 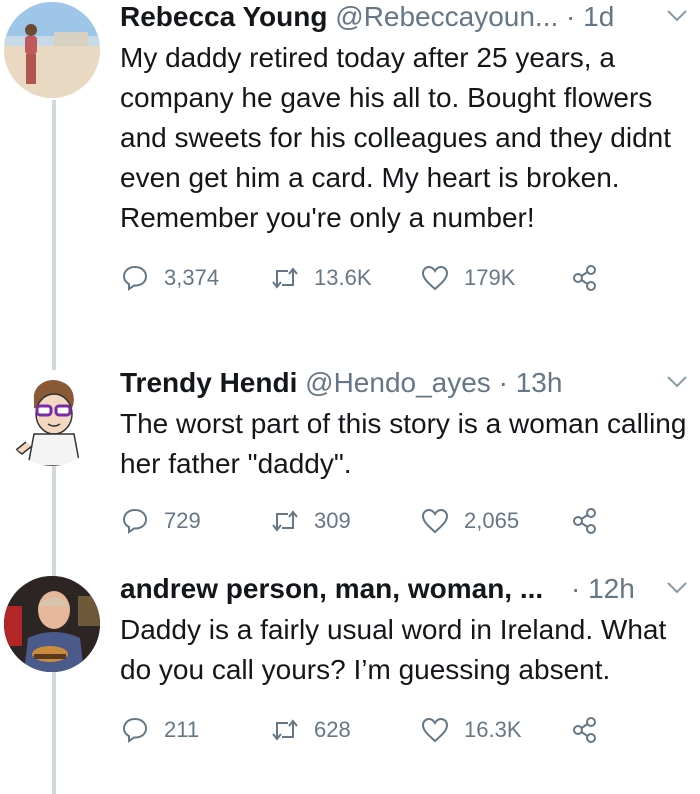 I want to click on man-with-burger-avatar-icon, so click(x=52, y=624).